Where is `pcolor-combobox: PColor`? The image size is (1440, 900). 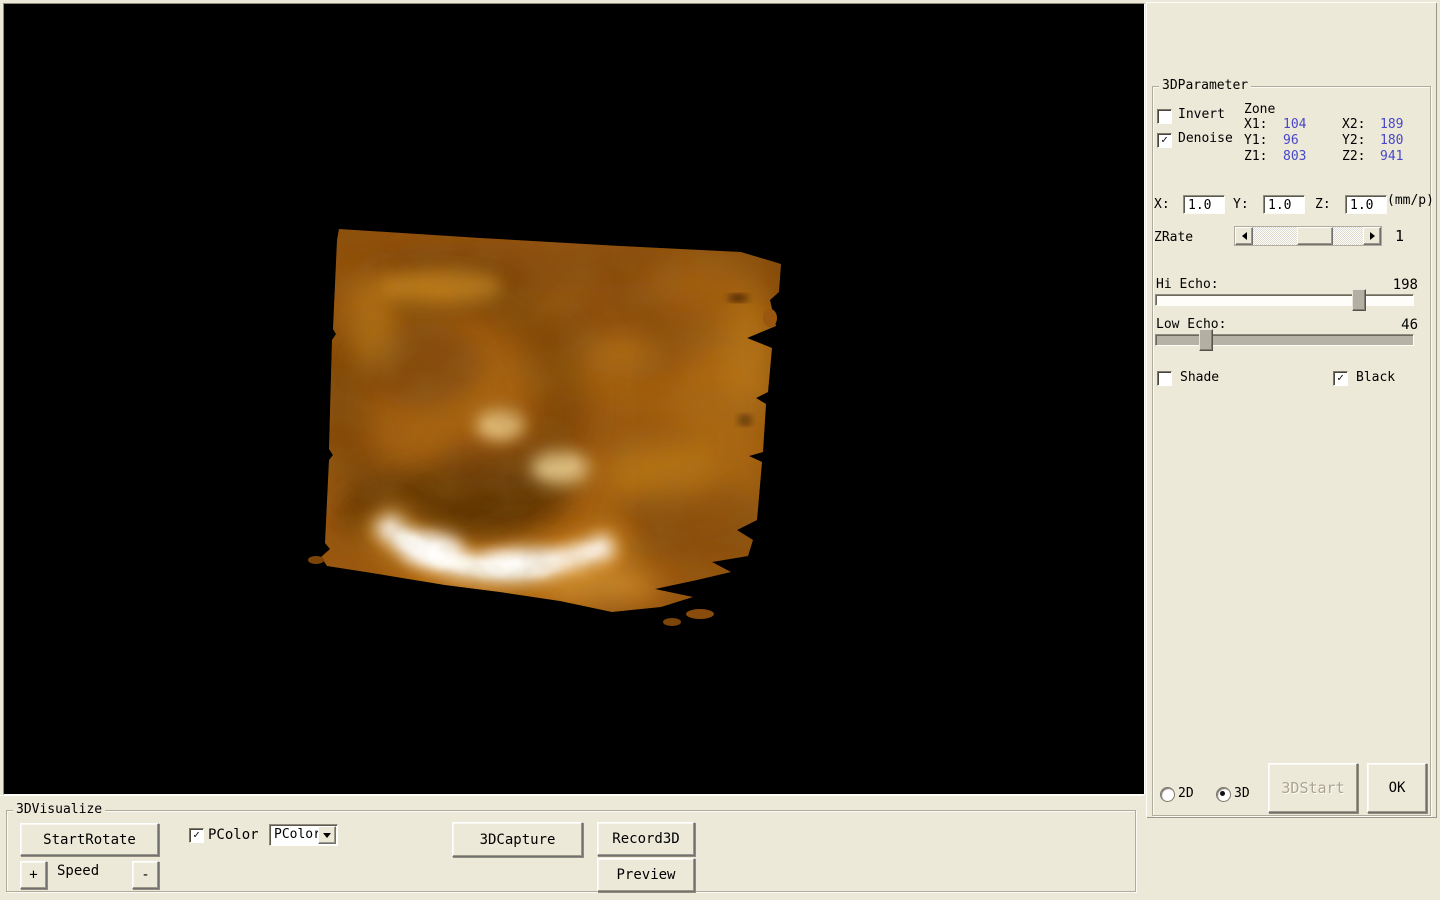 pcolor-combobox: PColor is located at coordinates (303, 835).